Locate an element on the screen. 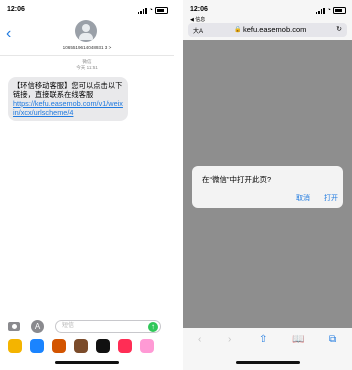 This screenshot has height=370, width=352. url-bar: 大A 🔒 kefu.easemob.com ↻ is located at coordinates (267, 30).